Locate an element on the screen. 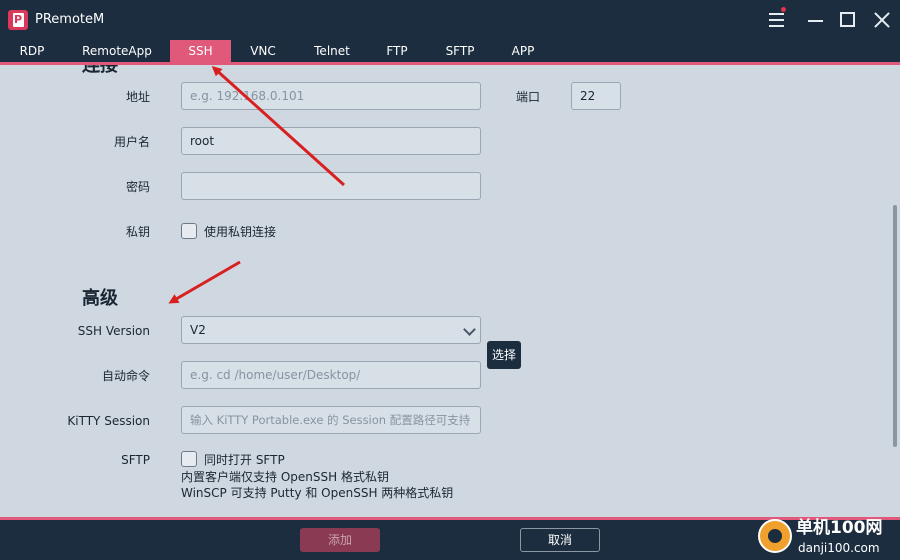 This screenshot has width=900, height=560. sftp-checkbox-label: 同时打开 SFTP is located at coordinates (244, 460).